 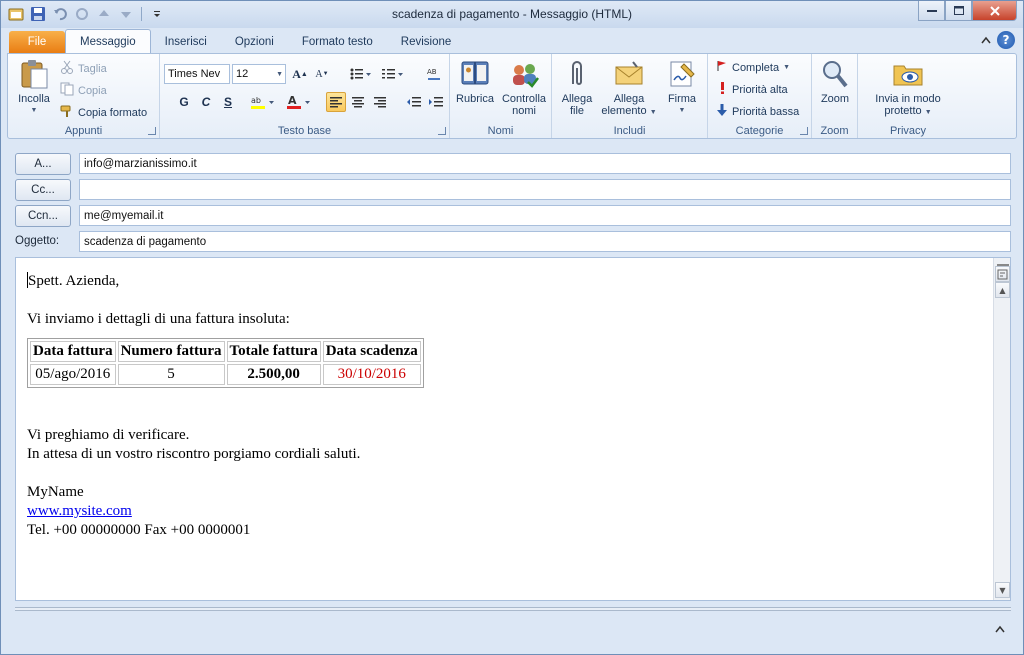 I want to click on down-arrow-icon, so click(x=722, y=111).